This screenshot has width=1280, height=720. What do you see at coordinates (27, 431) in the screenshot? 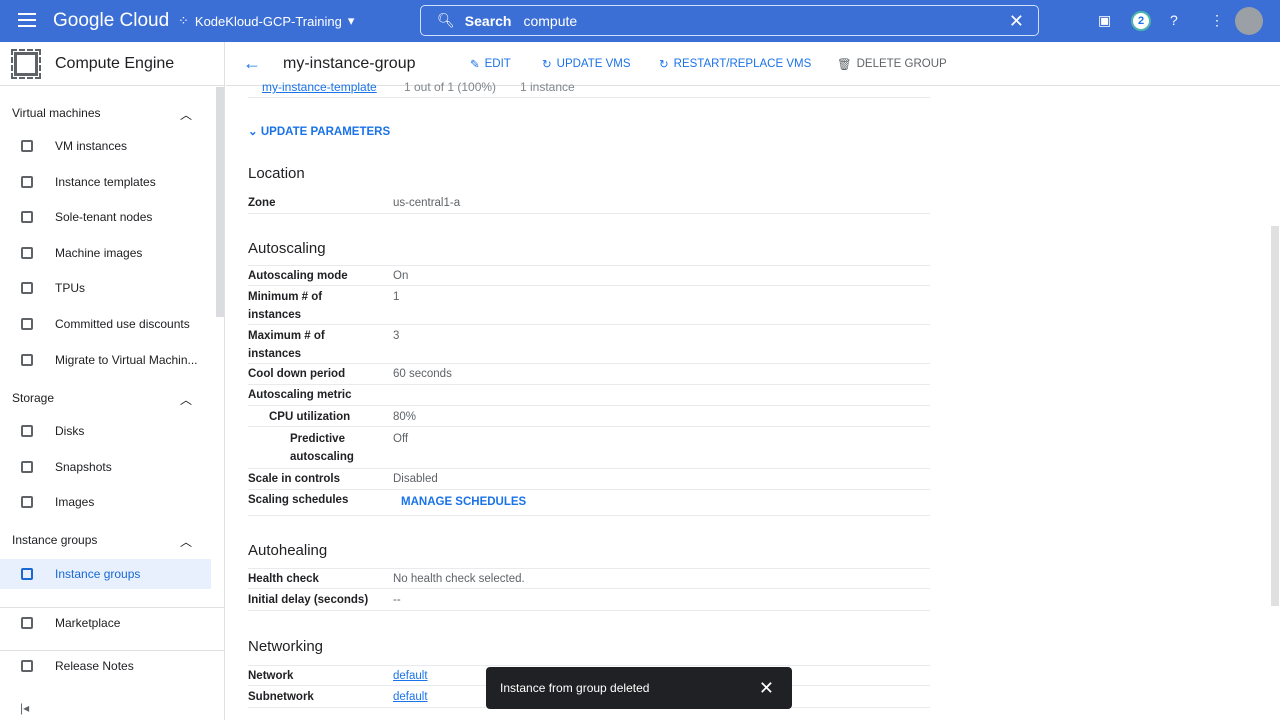
I see `disk-icon` at bounding box center [27, 431].